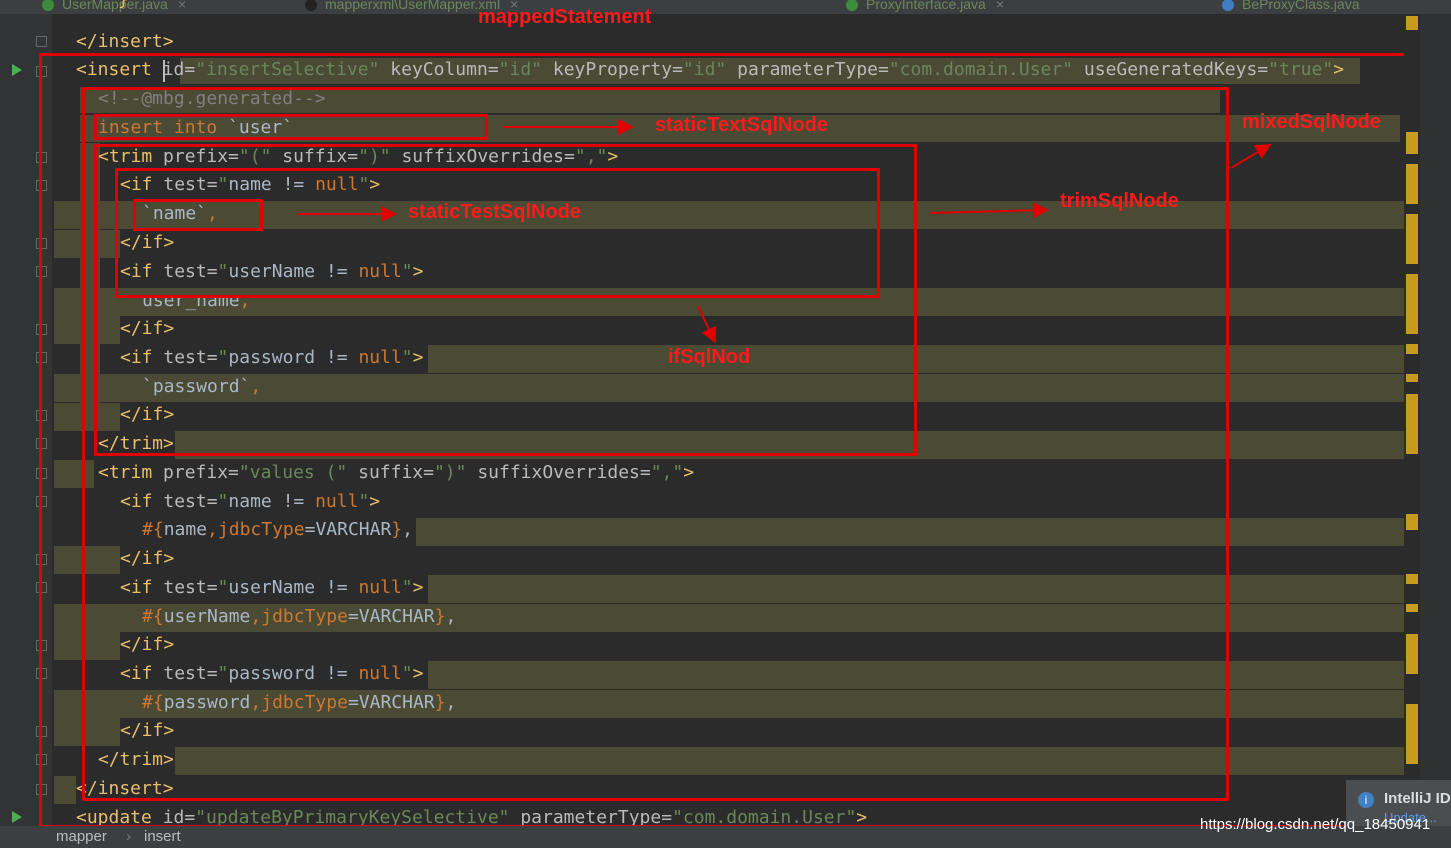 The width and height of the screenshot is (1451, 848). Describe the element at coordinates (1417, 798) in the screenshot. I see `notification-title: IntelliJ ID` at that location.